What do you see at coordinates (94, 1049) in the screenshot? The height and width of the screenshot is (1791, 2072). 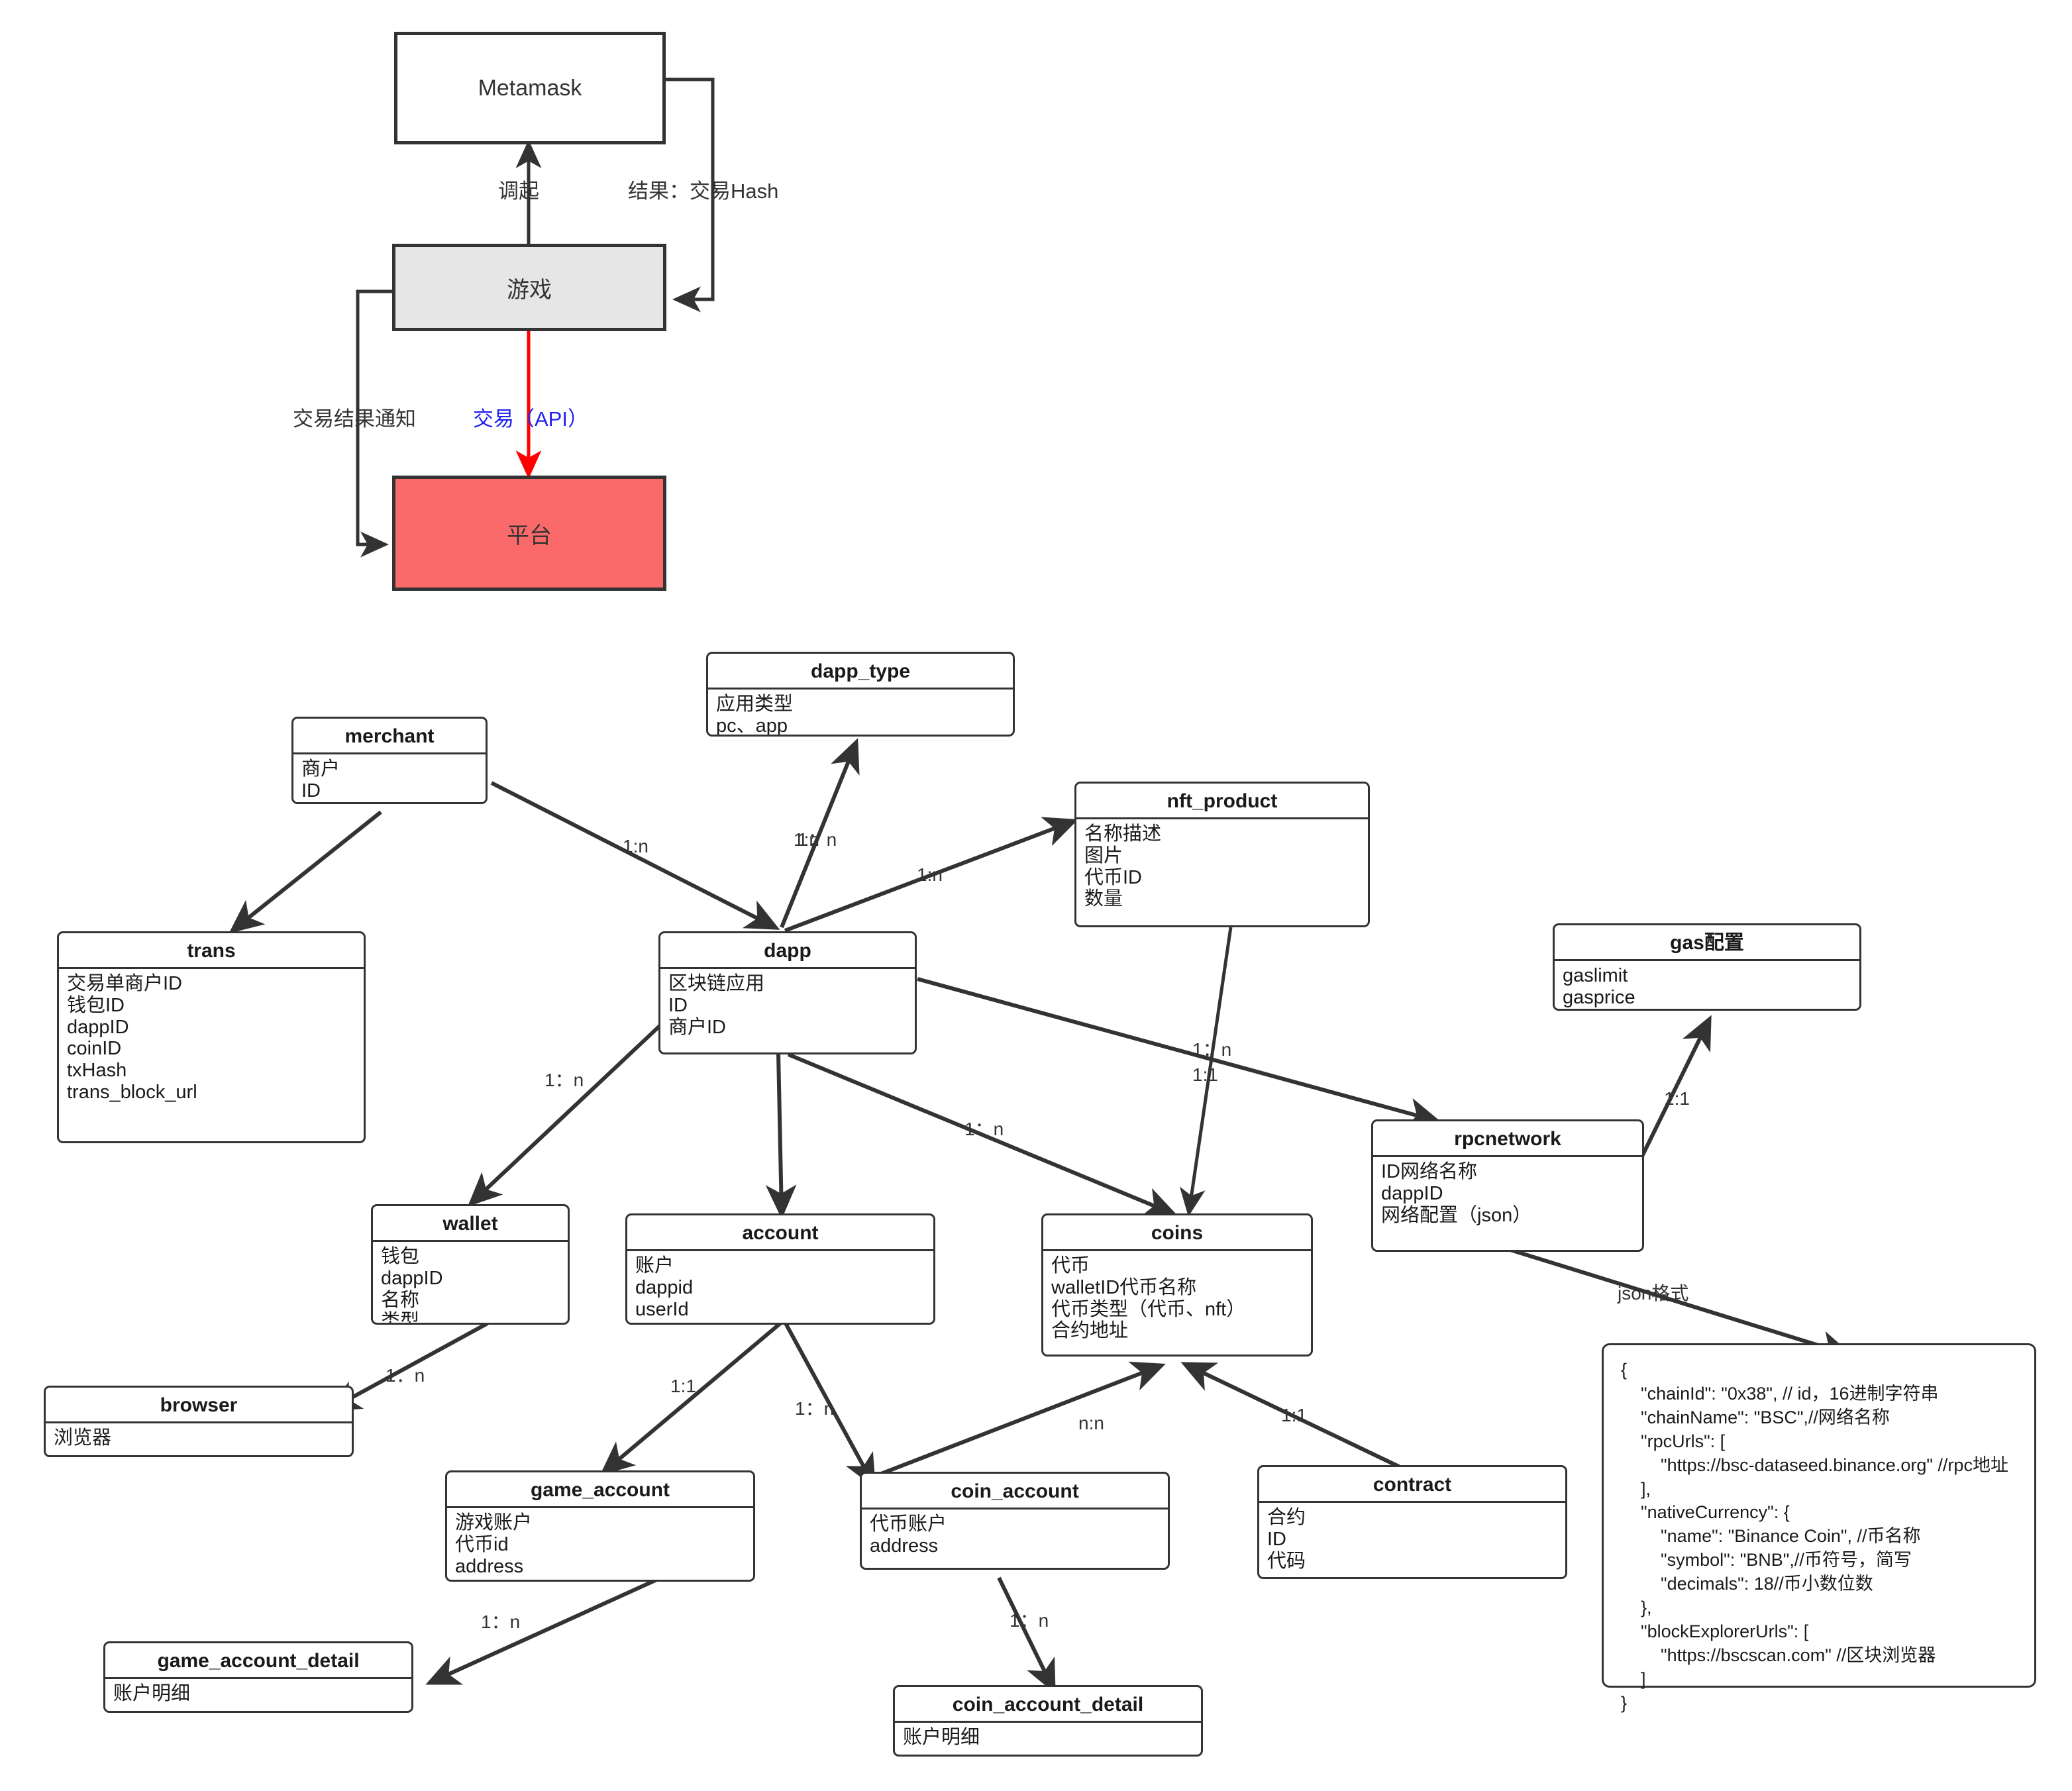 I see `attr: coinID` at bounding box center [94, 1049].